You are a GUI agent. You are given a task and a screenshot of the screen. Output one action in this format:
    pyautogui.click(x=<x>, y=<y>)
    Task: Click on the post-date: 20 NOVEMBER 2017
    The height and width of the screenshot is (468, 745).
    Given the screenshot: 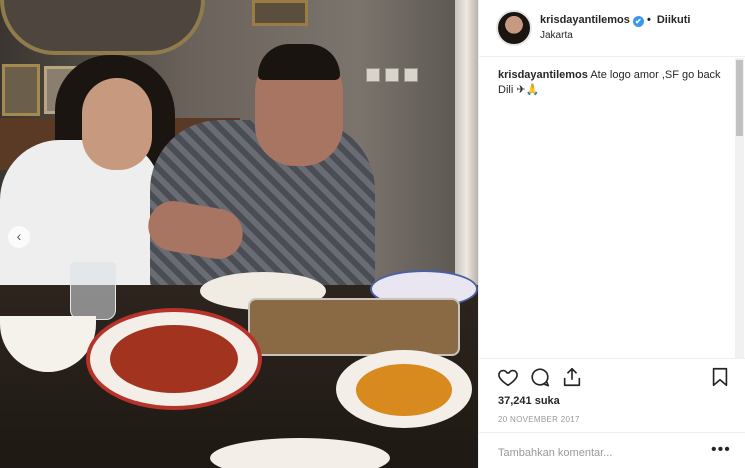 What is the action you would take?
    pyautogui.click(x=539, y=419)
    